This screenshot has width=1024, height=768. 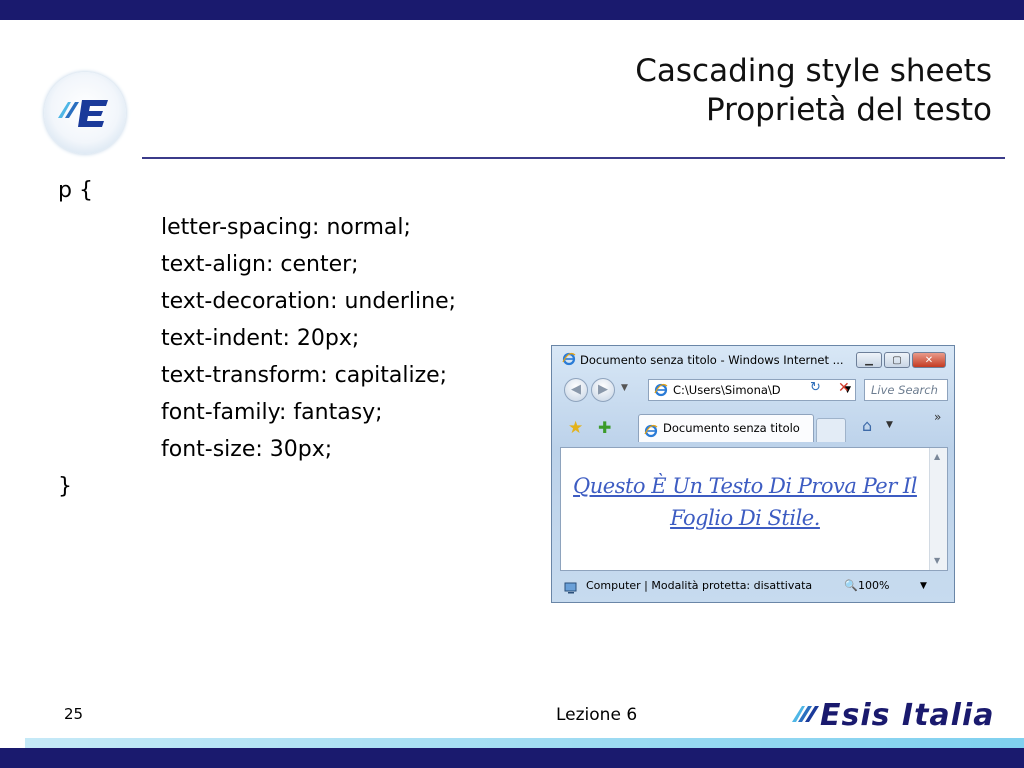 I want to click on zoom-icon: 🔍, so click(x=851, y=586).